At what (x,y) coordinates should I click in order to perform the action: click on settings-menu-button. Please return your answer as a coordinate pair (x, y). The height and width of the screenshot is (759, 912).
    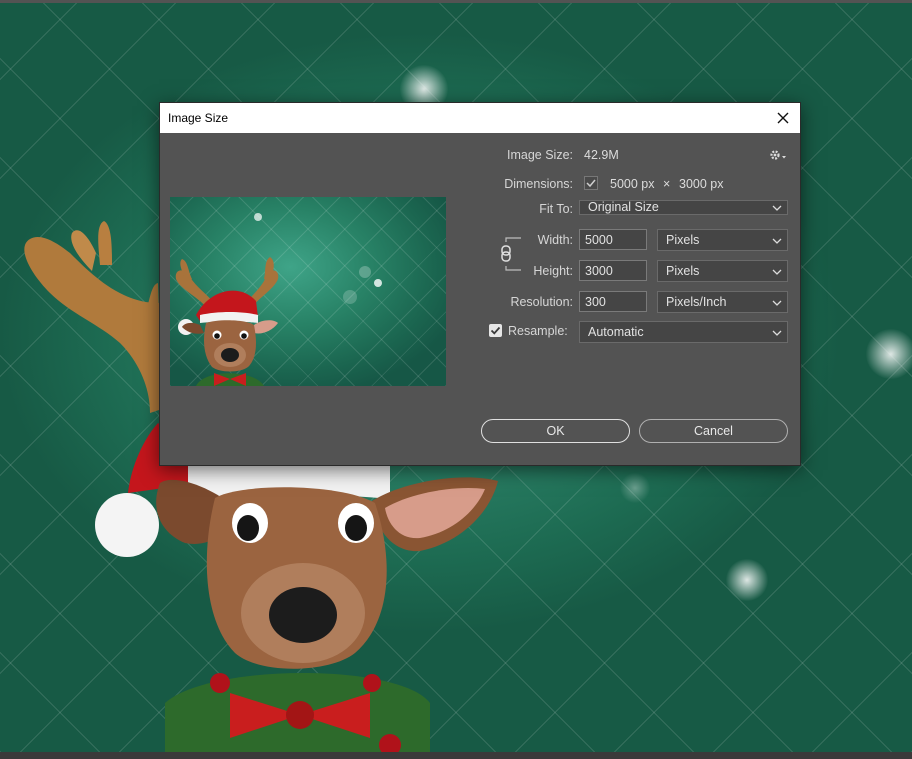
    Looking at the image, I should click on (778, 155).